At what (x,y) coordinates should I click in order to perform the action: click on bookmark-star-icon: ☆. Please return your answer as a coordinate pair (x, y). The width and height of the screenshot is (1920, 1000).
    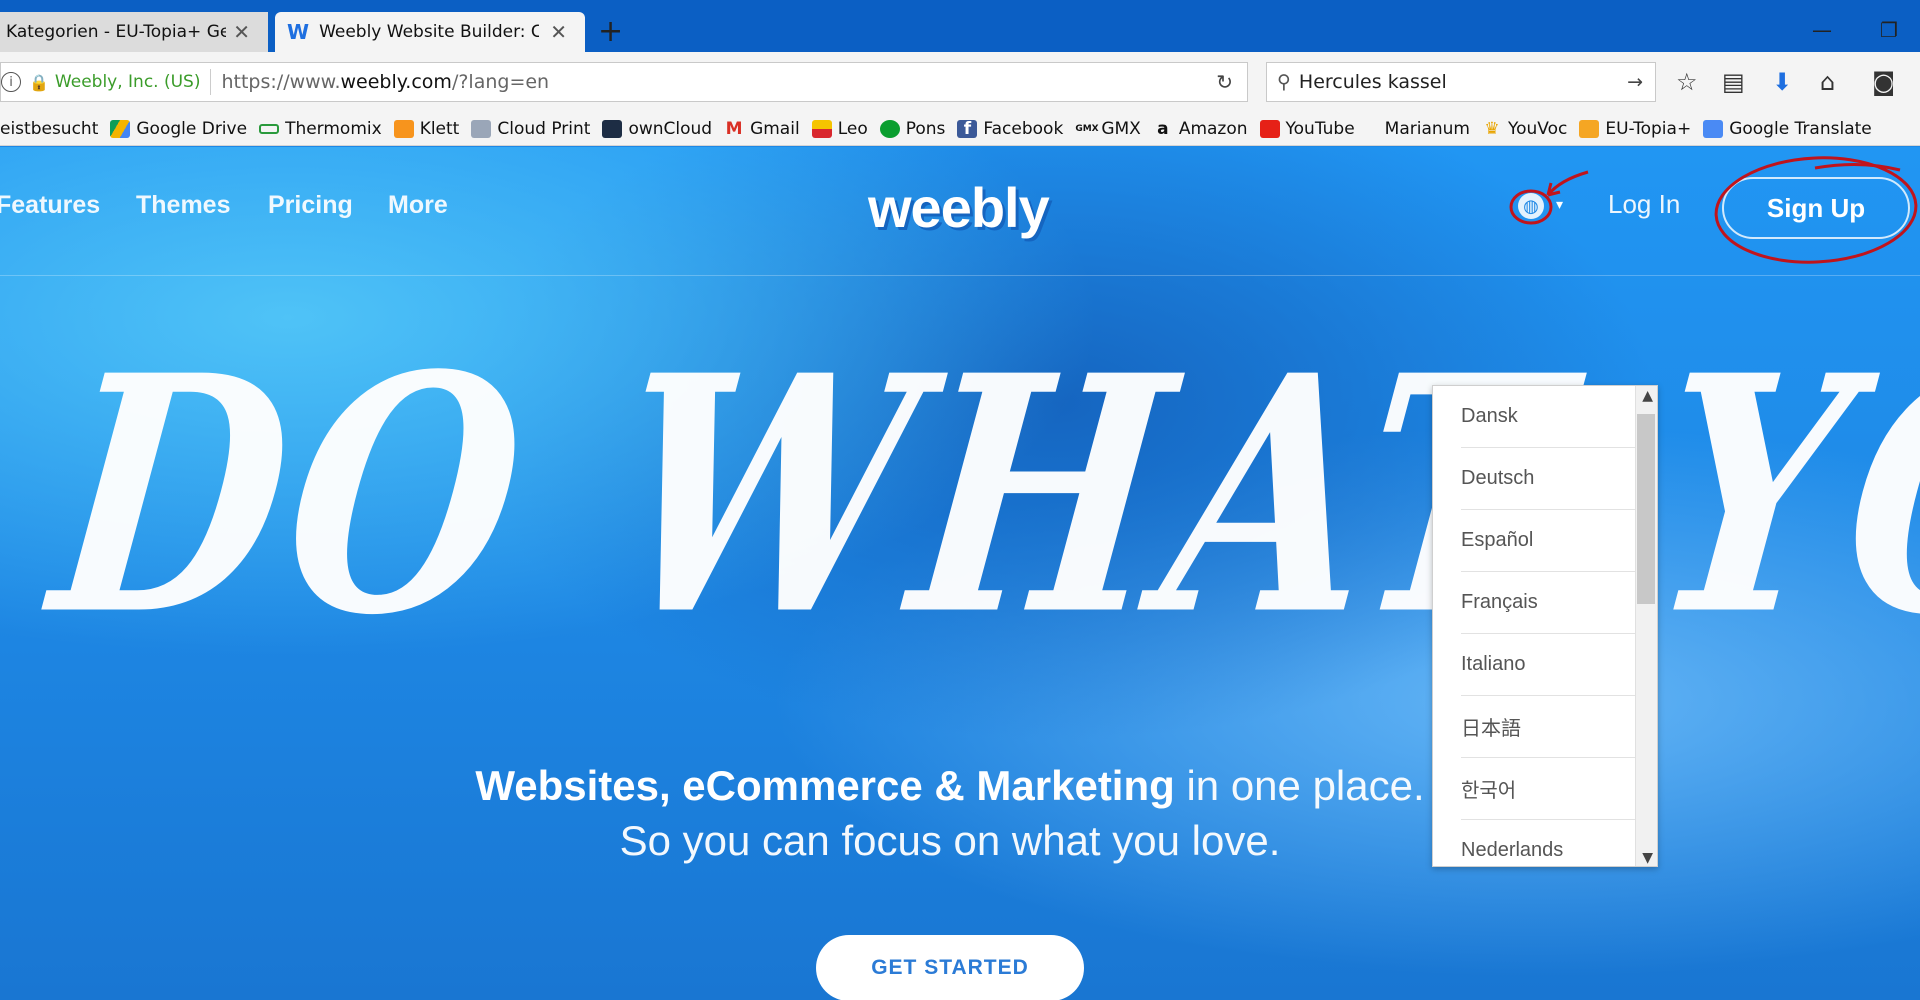
    Looking at the image, I should click on (1687, 82).